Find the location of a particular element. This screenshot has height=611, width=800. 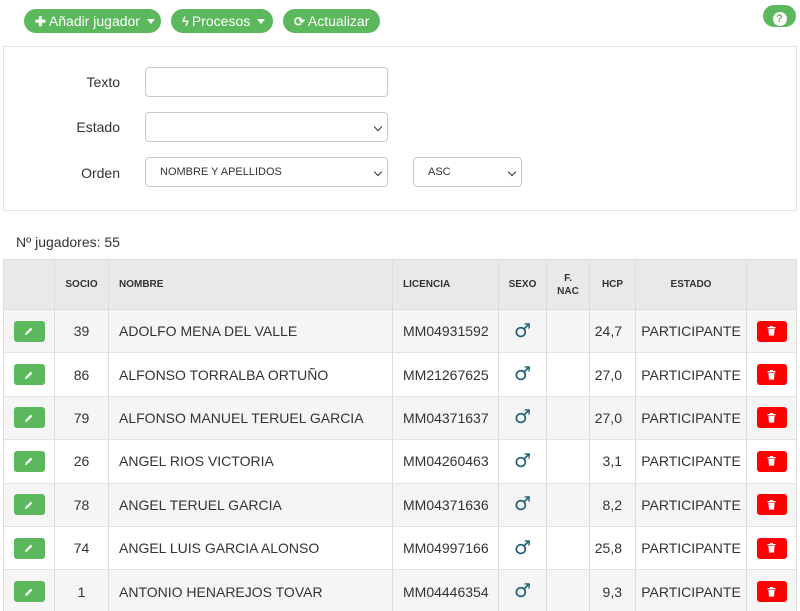

player-count: Nº jugadores: 55 is located at coordinates (68, 242).